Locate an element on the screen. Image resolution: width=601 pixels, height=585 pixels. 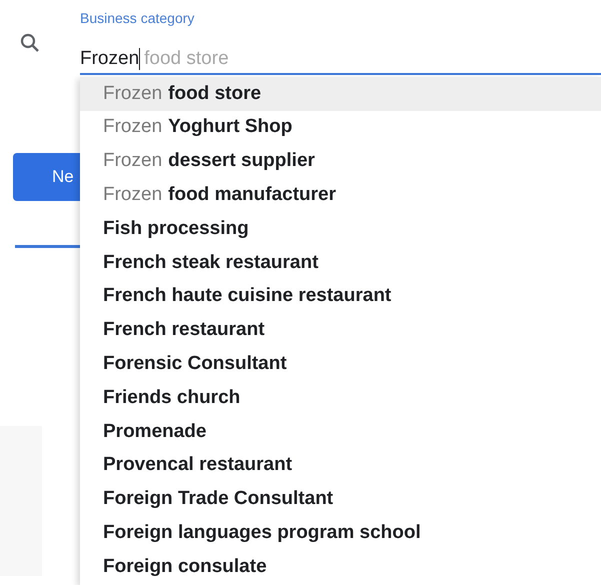
autocomplete-hint: food store is located at coordinates (186, 59).